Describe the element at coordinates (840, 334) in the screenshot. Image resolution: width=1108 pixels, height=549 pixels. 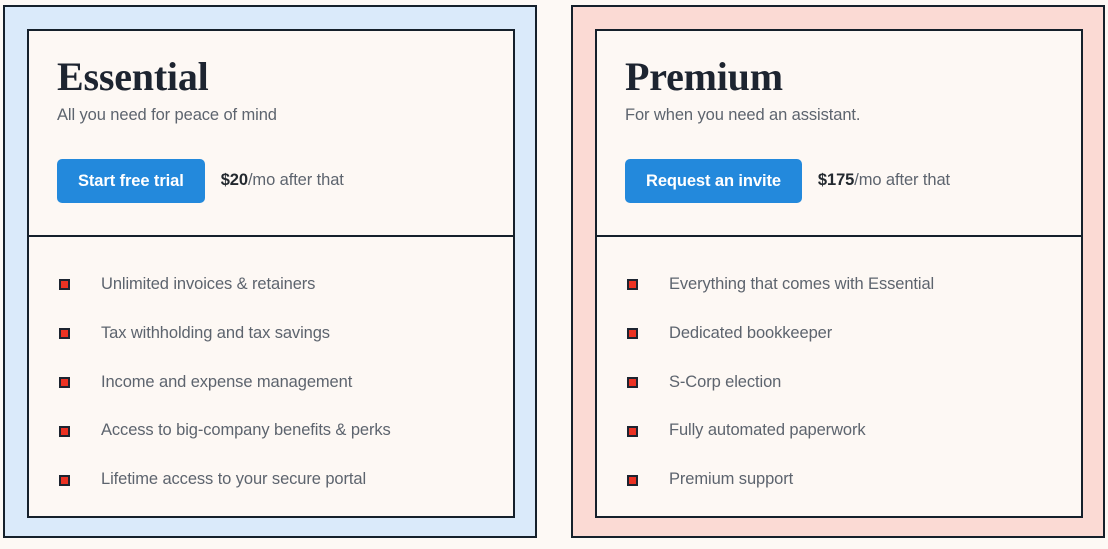
I see `list-item: Dedicated bookkeeper` at that location.